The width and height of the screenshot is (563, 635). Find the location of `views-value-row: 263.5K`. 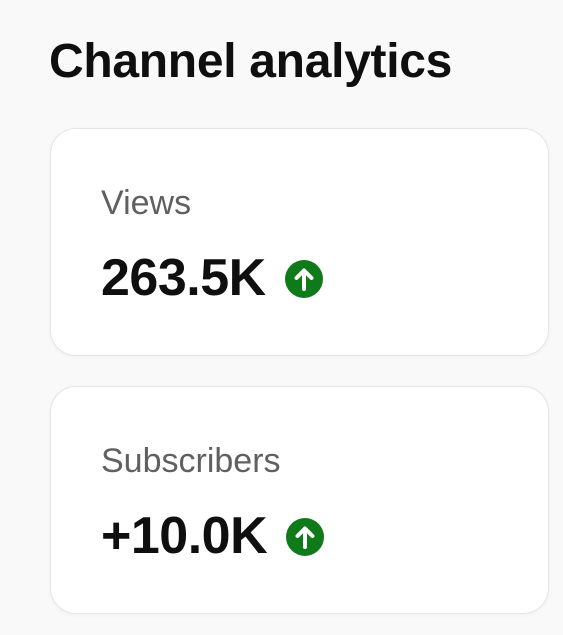

views-value-row: 263.5K is located at coordinates (212, 278).